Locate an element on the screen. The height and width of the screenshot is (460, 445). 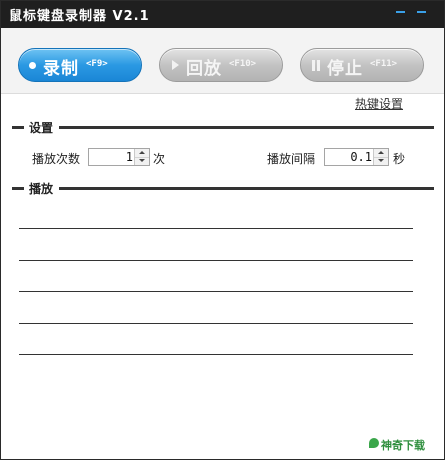
play-count-down-icon is located at coordinates (142, 161).